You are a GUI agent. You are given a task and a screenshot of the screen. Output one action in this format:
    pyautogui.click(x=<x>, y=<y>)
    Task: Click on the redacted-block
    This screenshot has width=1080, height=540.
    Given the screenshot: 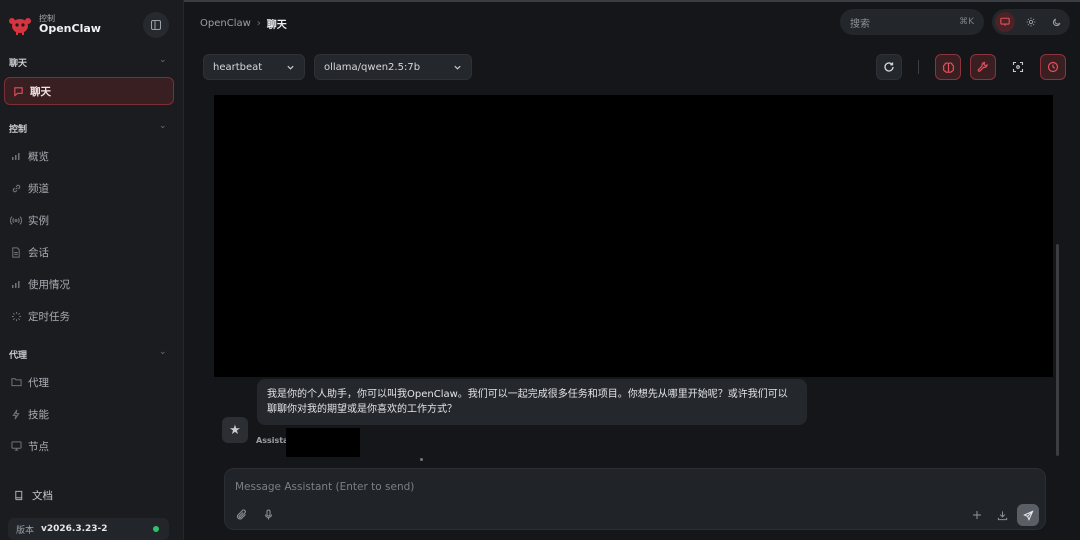 What is the action you would take?
    pyautogui.click(x=323, y=442)
    